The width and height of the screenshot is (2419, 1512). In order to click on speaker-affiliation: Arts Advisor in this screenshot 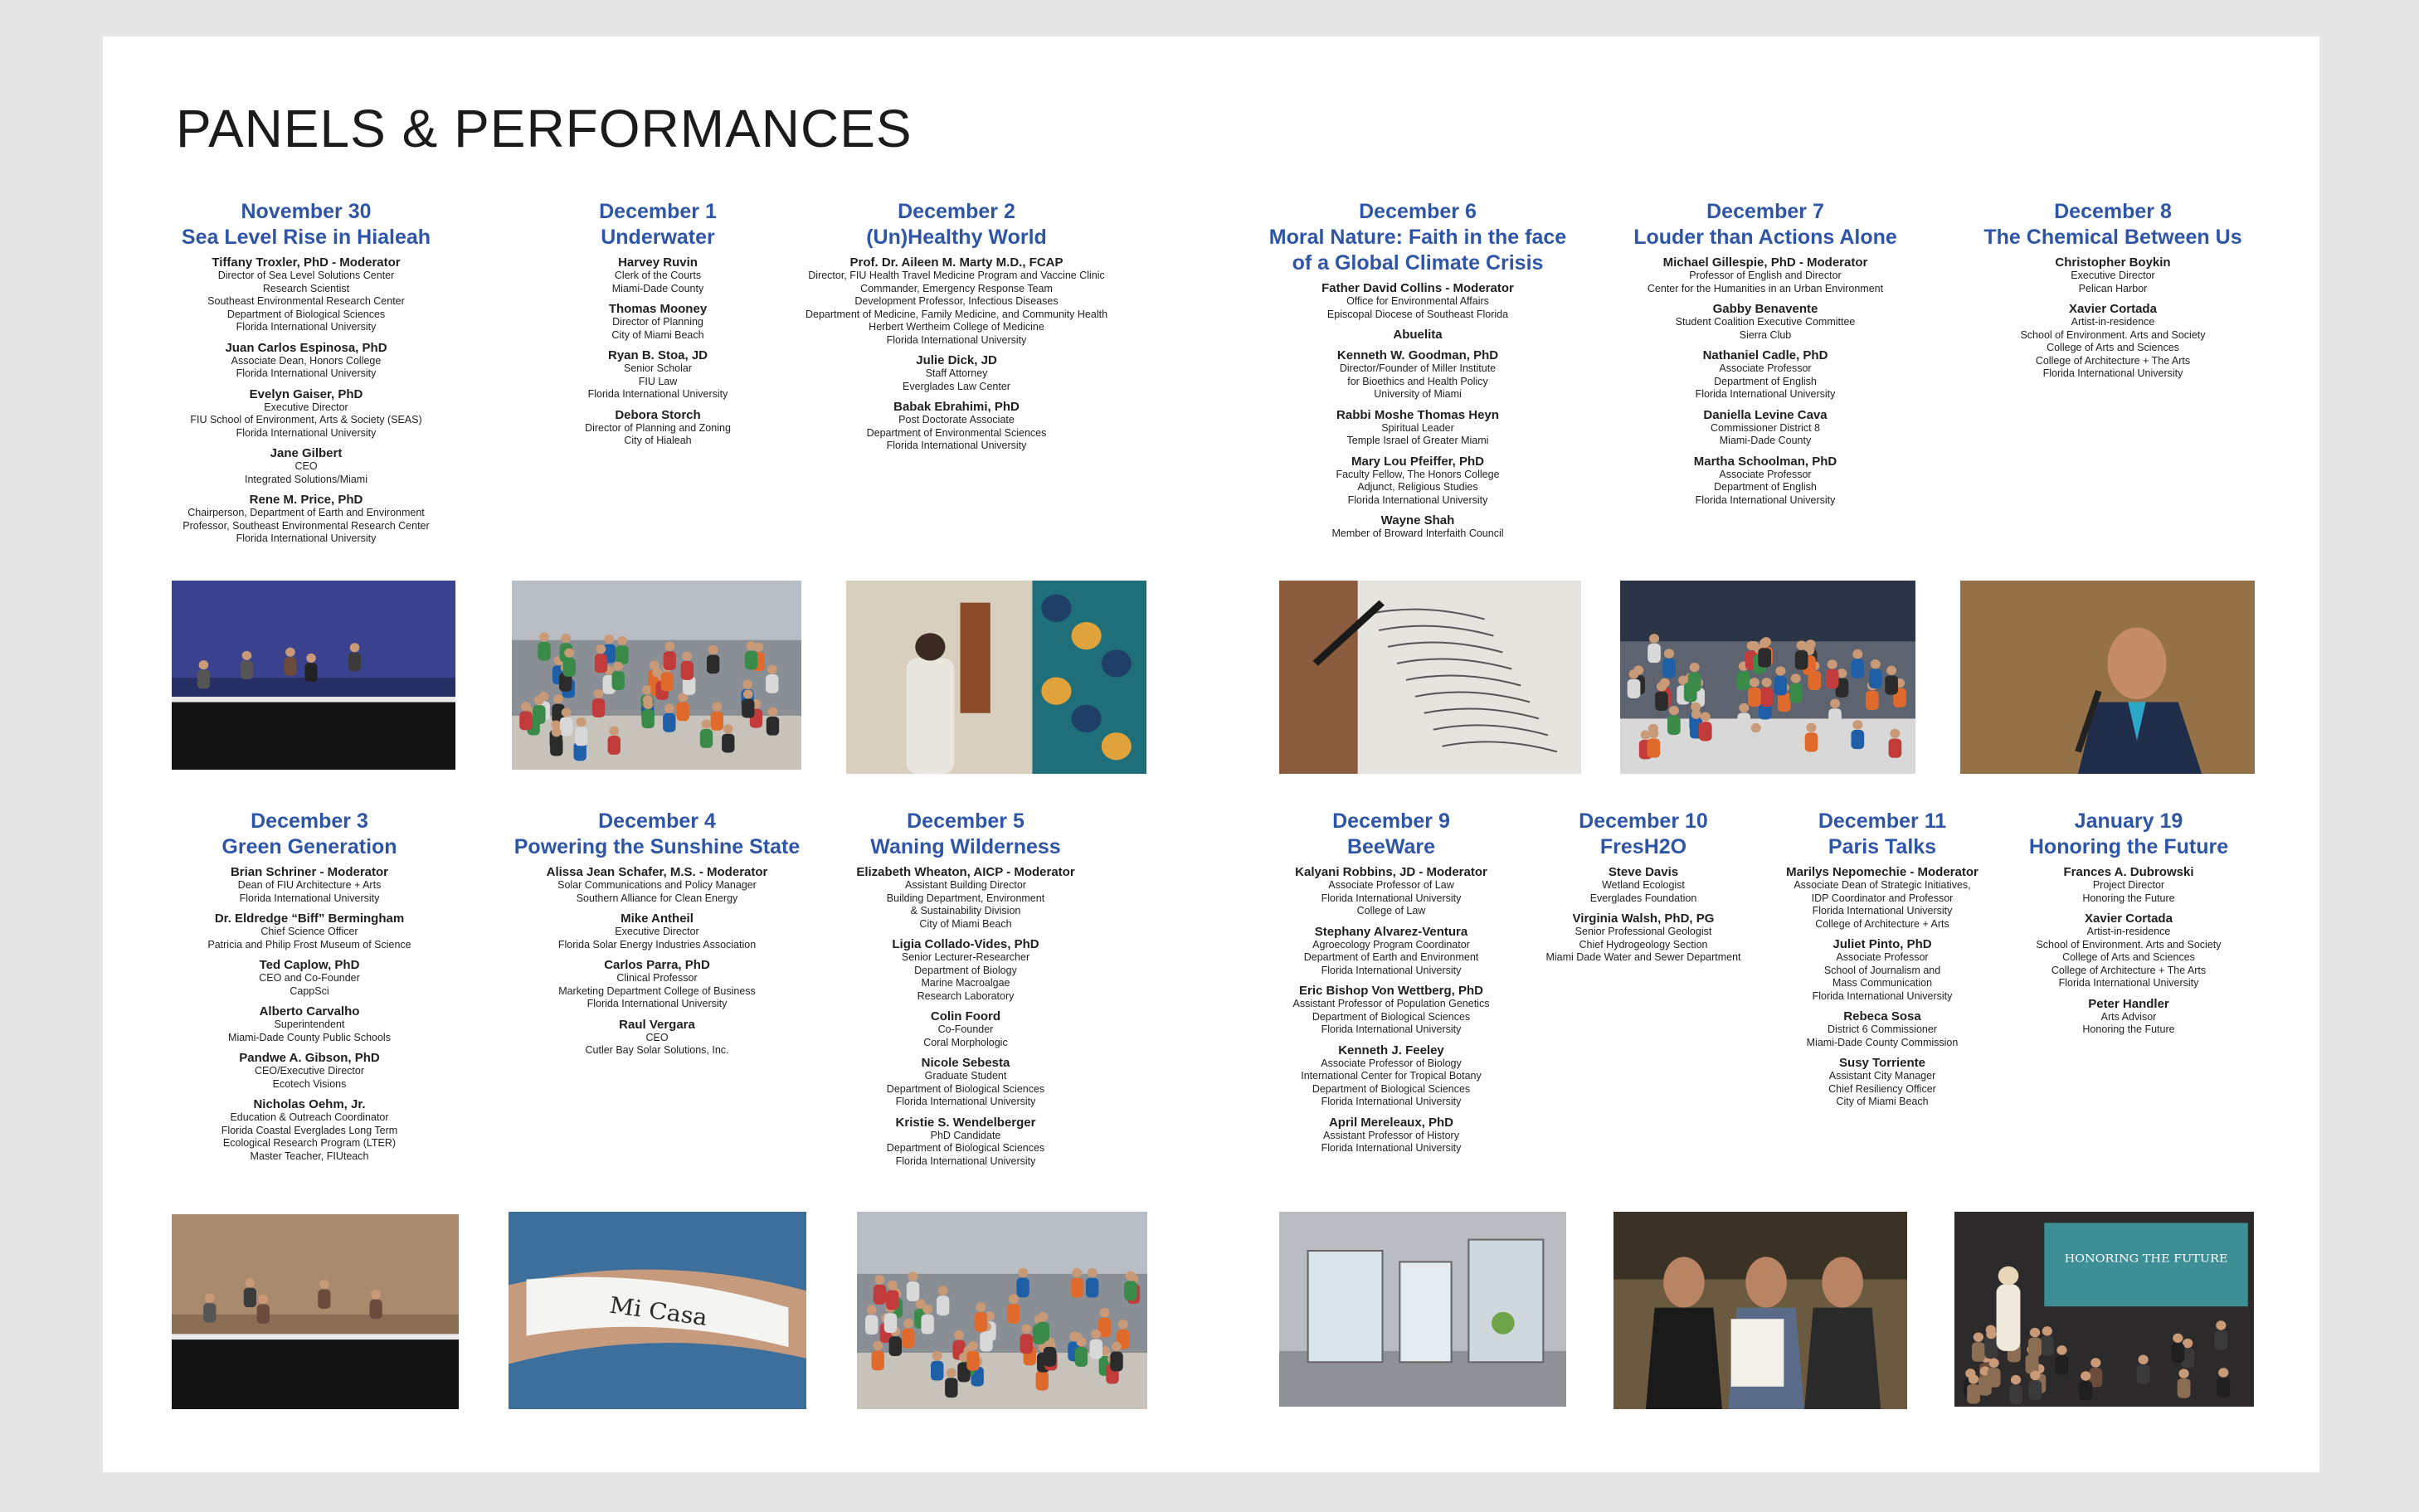, I will do `click(2128, 1016)`.